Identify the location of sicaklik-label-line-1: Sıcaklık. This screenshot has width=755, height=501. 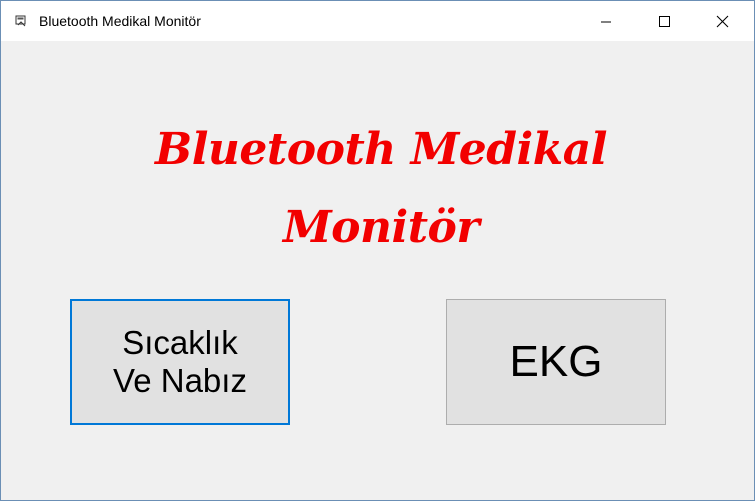
(180, 342).